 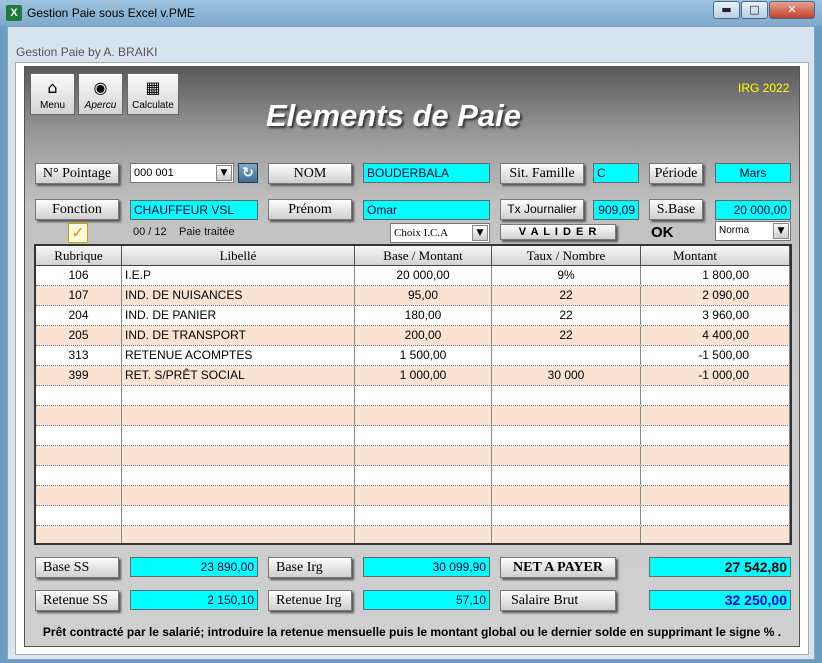 I want to click on cell-libelle: I.E.P, so click(x=238, y=275).